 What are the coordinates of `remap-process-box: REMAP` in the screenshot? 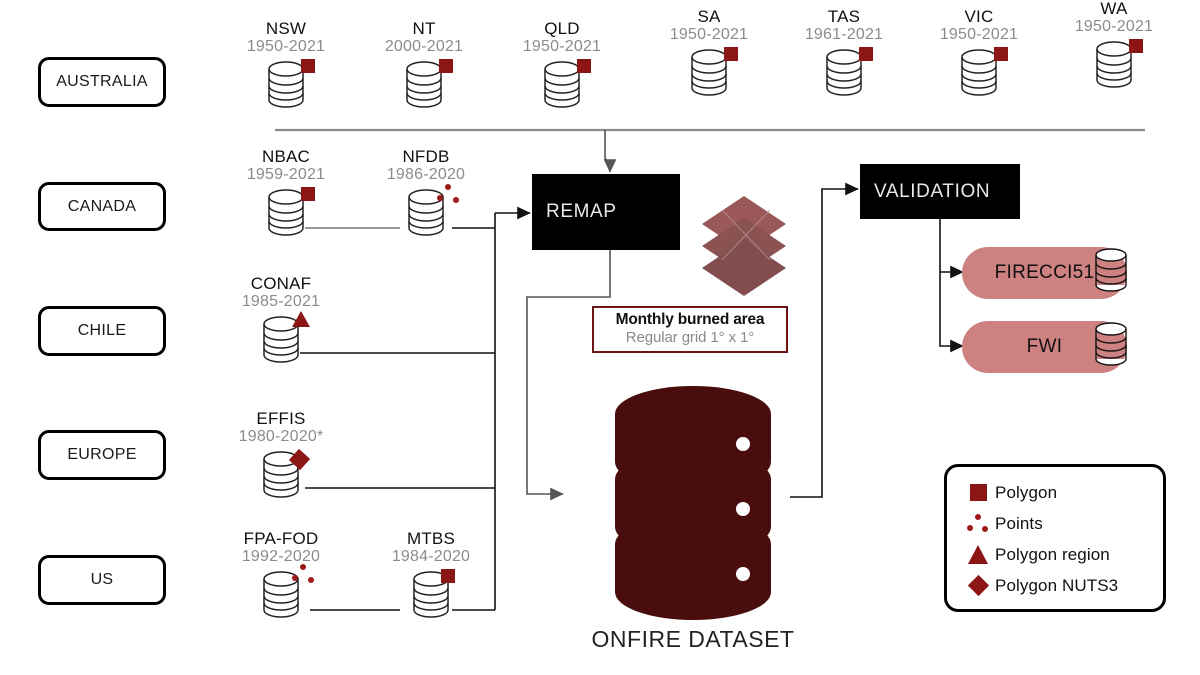 It's located at (606, 212).